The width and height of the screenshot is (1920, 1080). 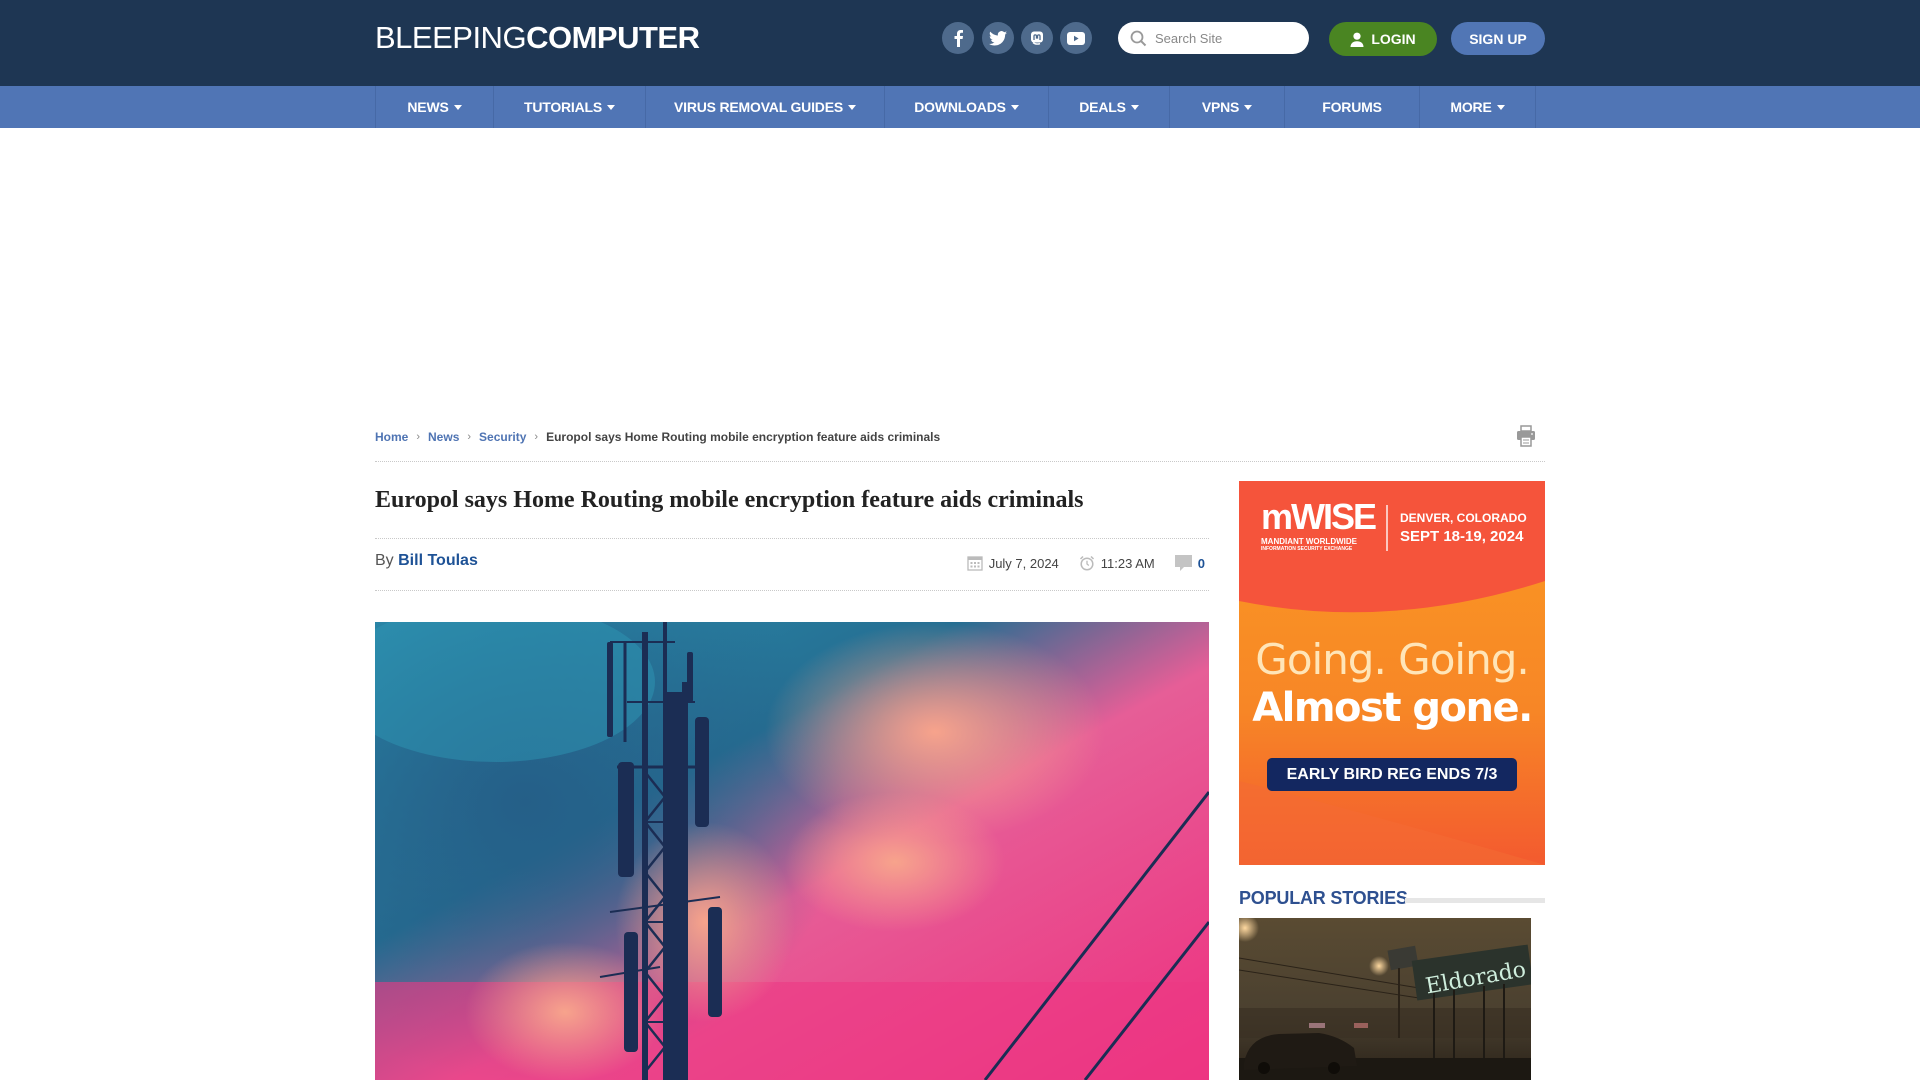 What do you see at coordinates (1323, 898) in the screenshot?
I see `popular-stories-heading: POPULAR STORIES` at bounding box center [1323, 898].